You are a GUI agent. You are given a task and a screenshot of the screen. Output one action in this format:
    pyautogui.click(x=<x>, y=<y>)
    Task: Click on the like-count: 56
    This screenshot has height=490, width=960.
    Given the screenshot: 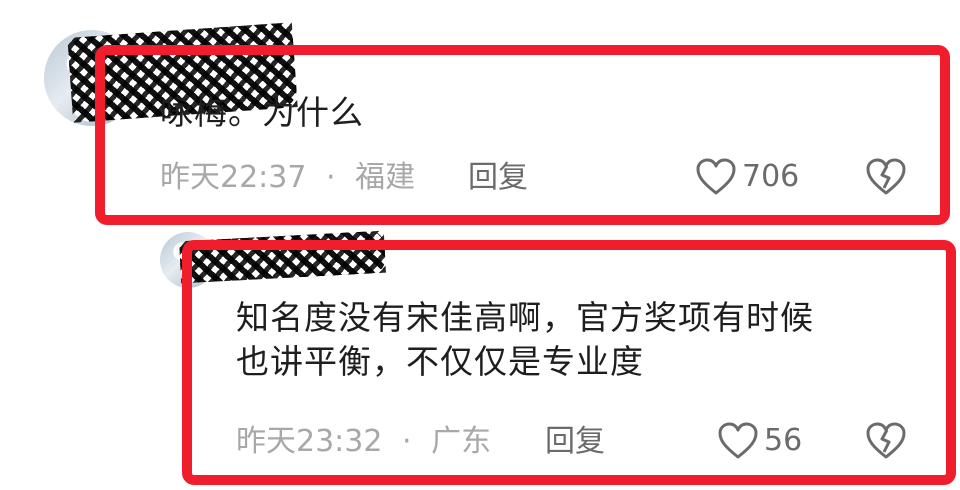 What is the action you would take?
    pyautogui.click(x=783, y=440)
    